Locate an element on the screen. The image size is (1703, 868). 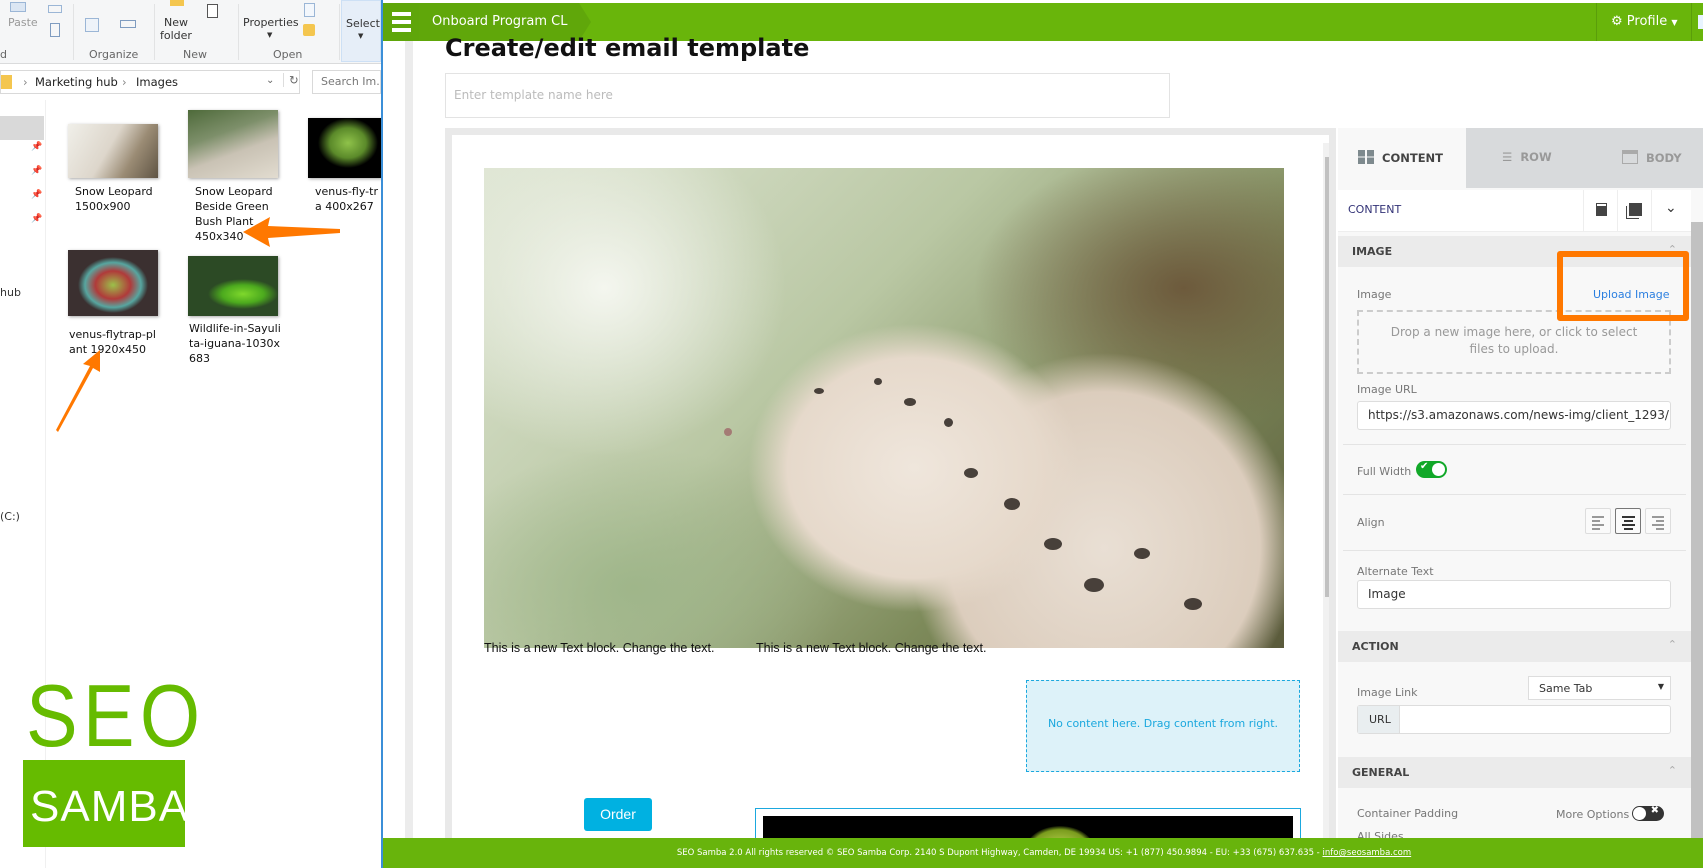
duplicate-icon is located at coordinates (1635, 209).